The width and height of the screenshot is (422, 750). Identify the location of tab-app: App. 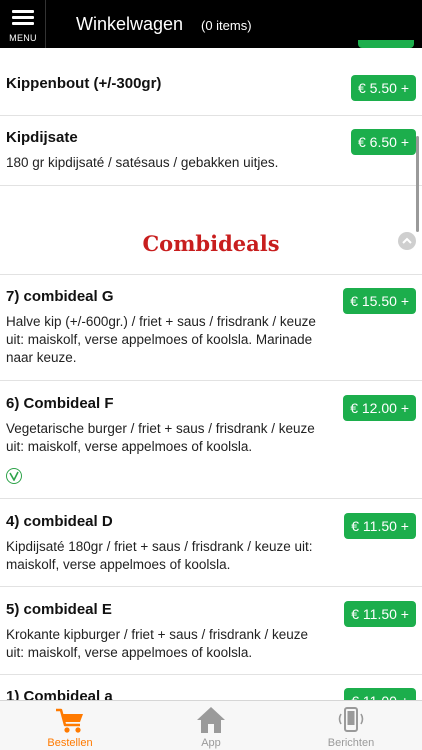
(211, 725).